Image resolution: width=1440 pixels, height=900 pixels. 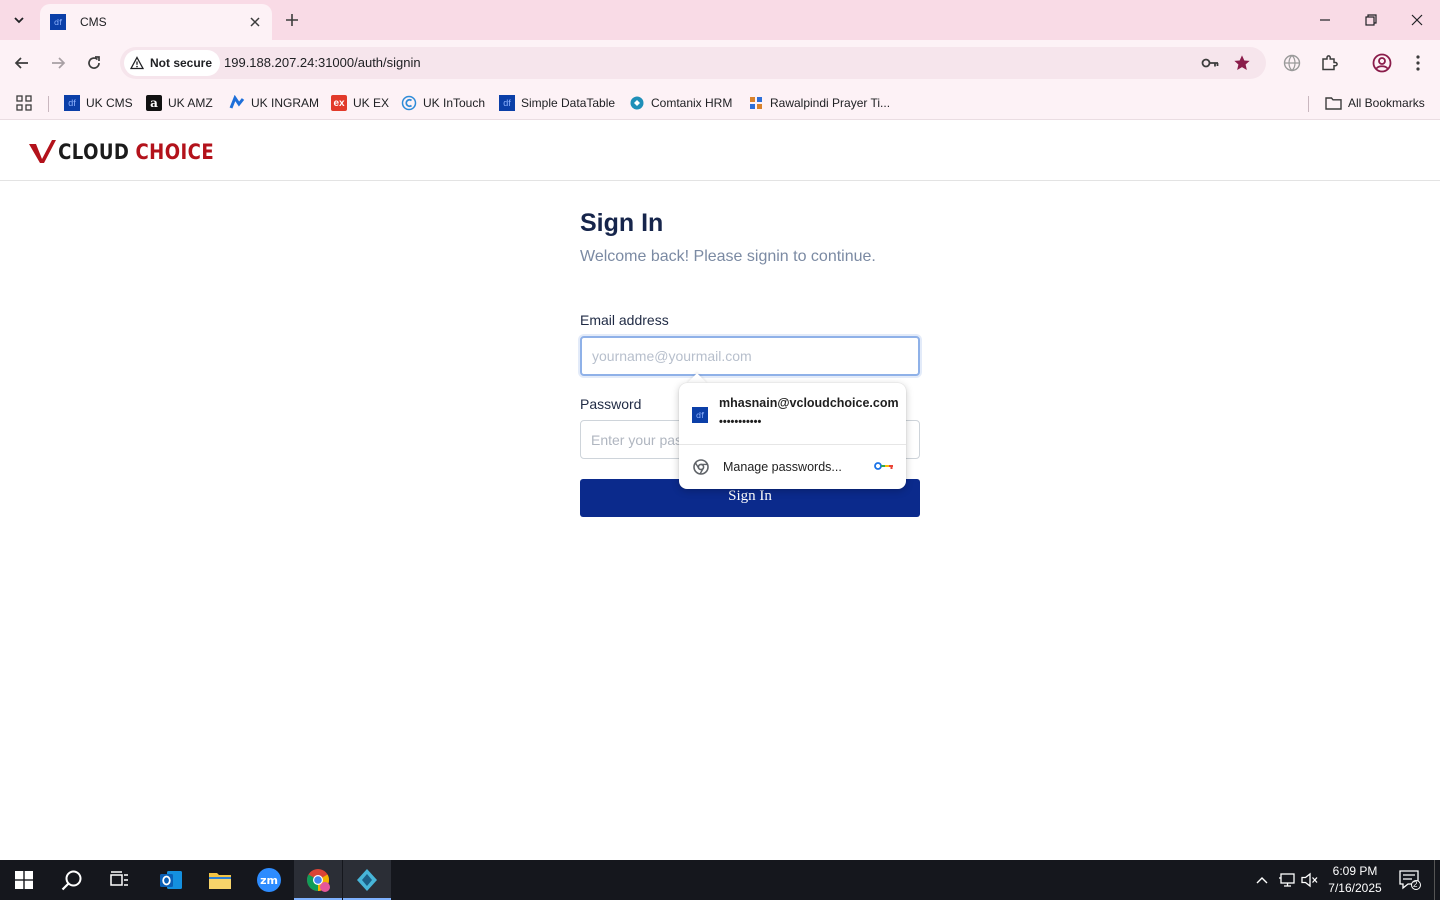 I want to click on network-icon, so click(x=1287, y=880).